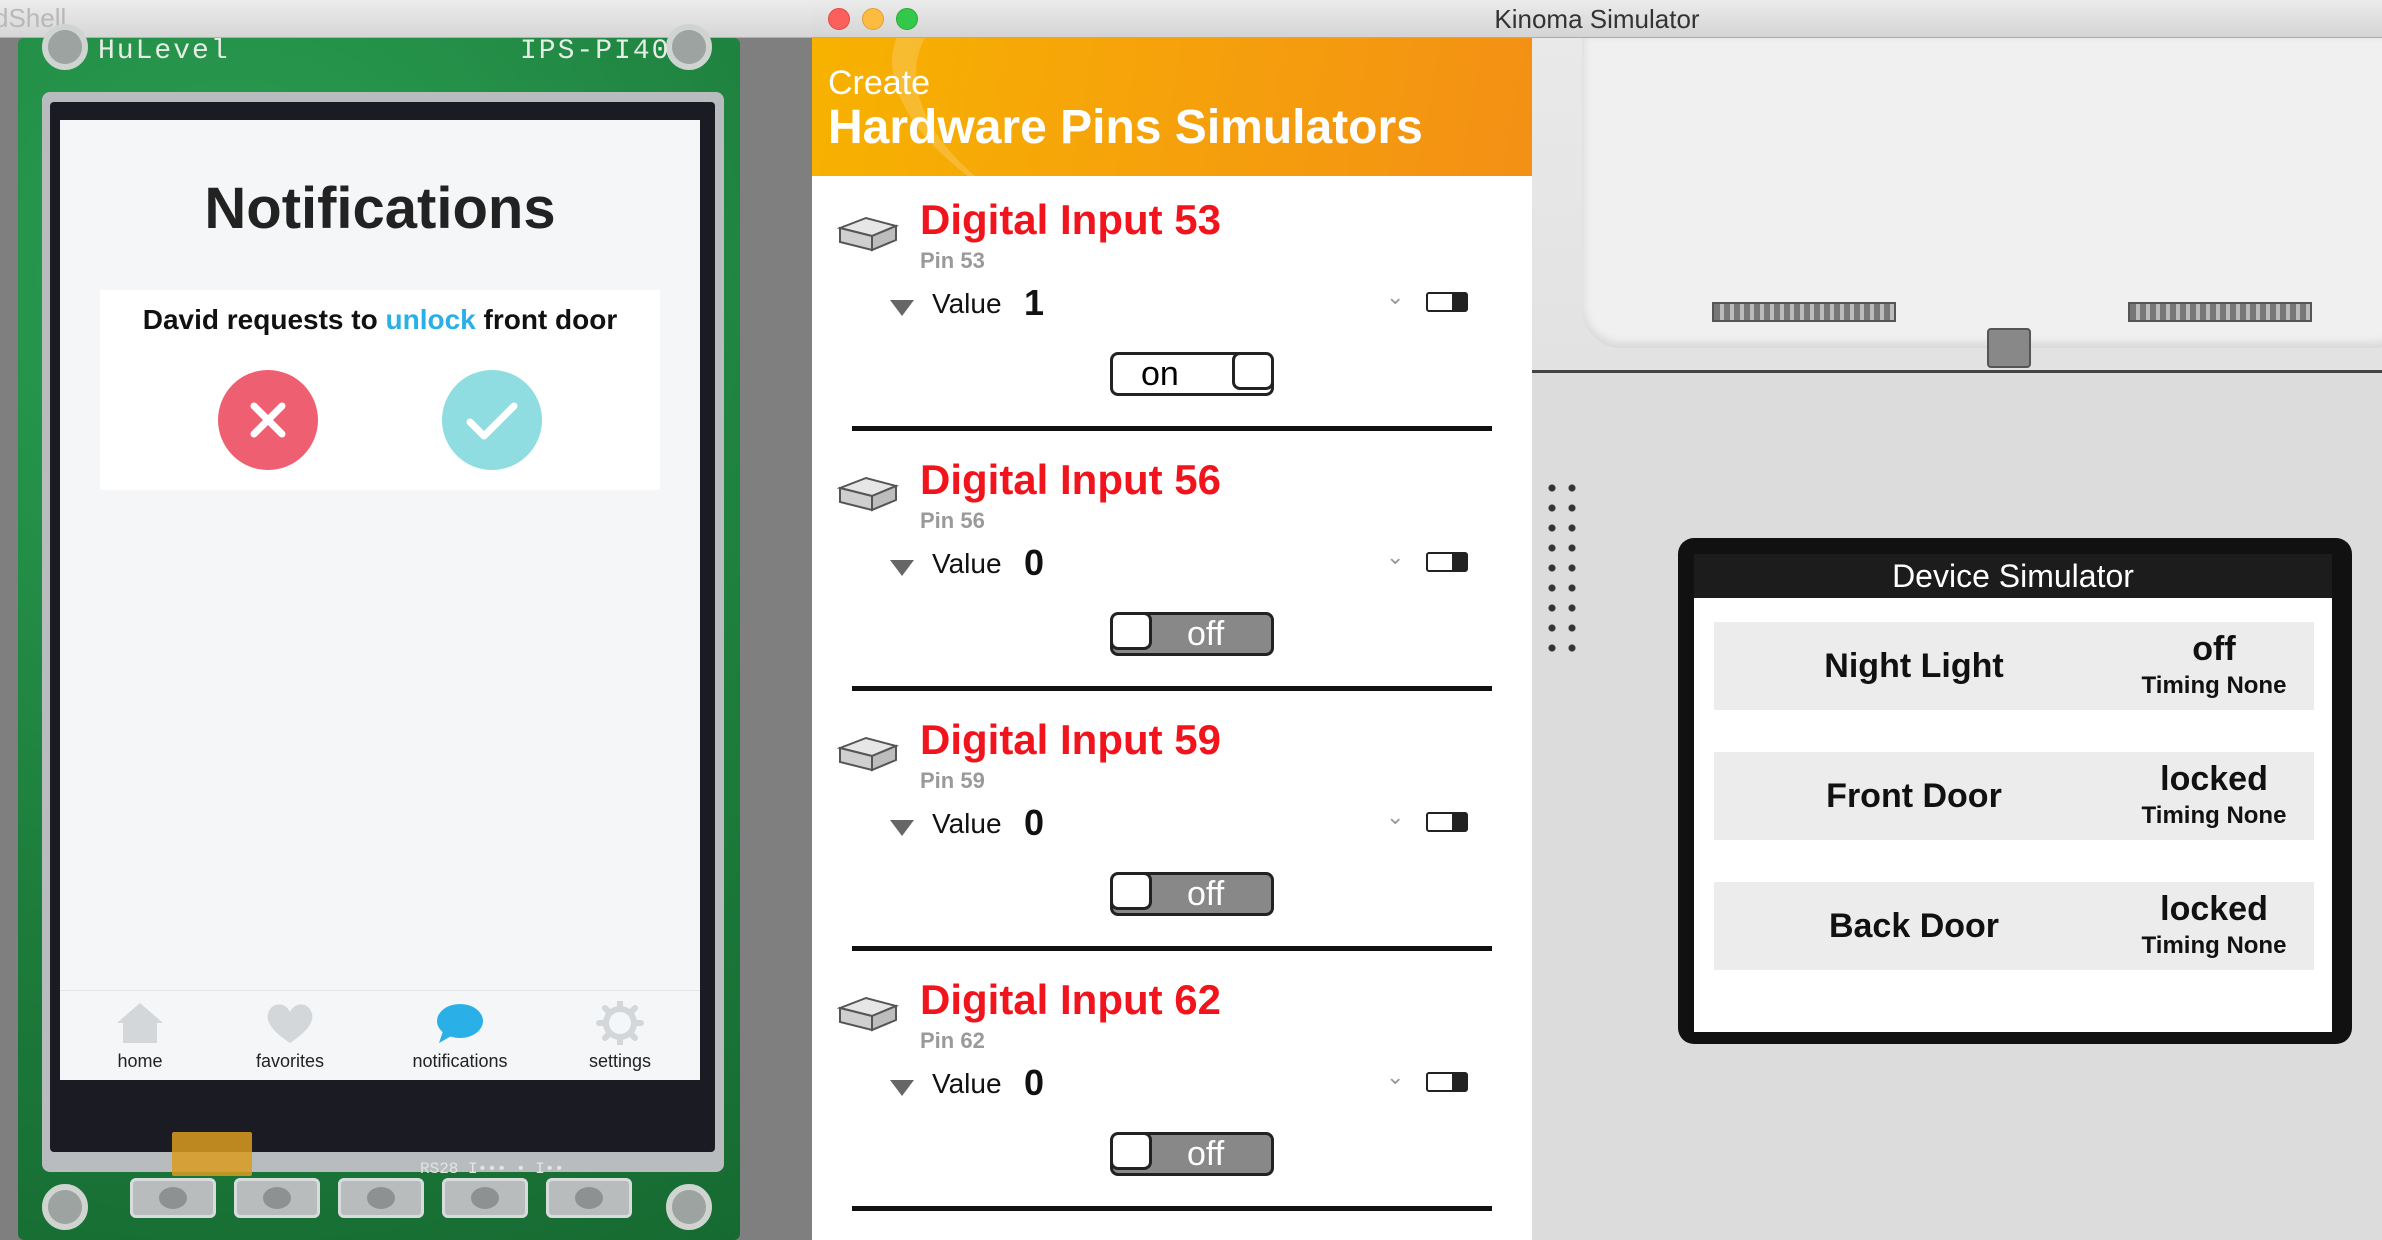 Image resolution: width=2382 pixels, height=1240 pixels. What do you see at coordinates (1914, 666) in the screenshot?
I see `device-name: Night Light` at bounding box center [1914, 666].